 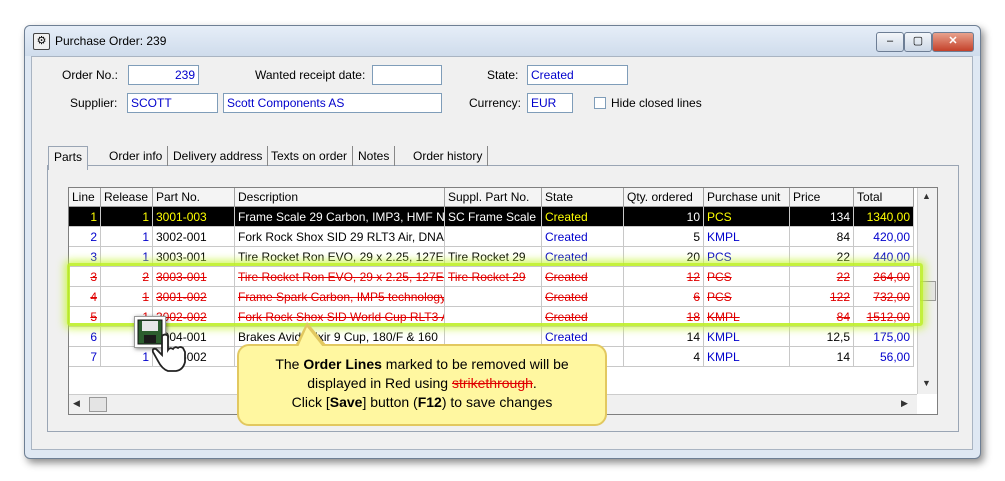 I want to click on supplier-code-field: SCOTT, so click(x=172, y=103).